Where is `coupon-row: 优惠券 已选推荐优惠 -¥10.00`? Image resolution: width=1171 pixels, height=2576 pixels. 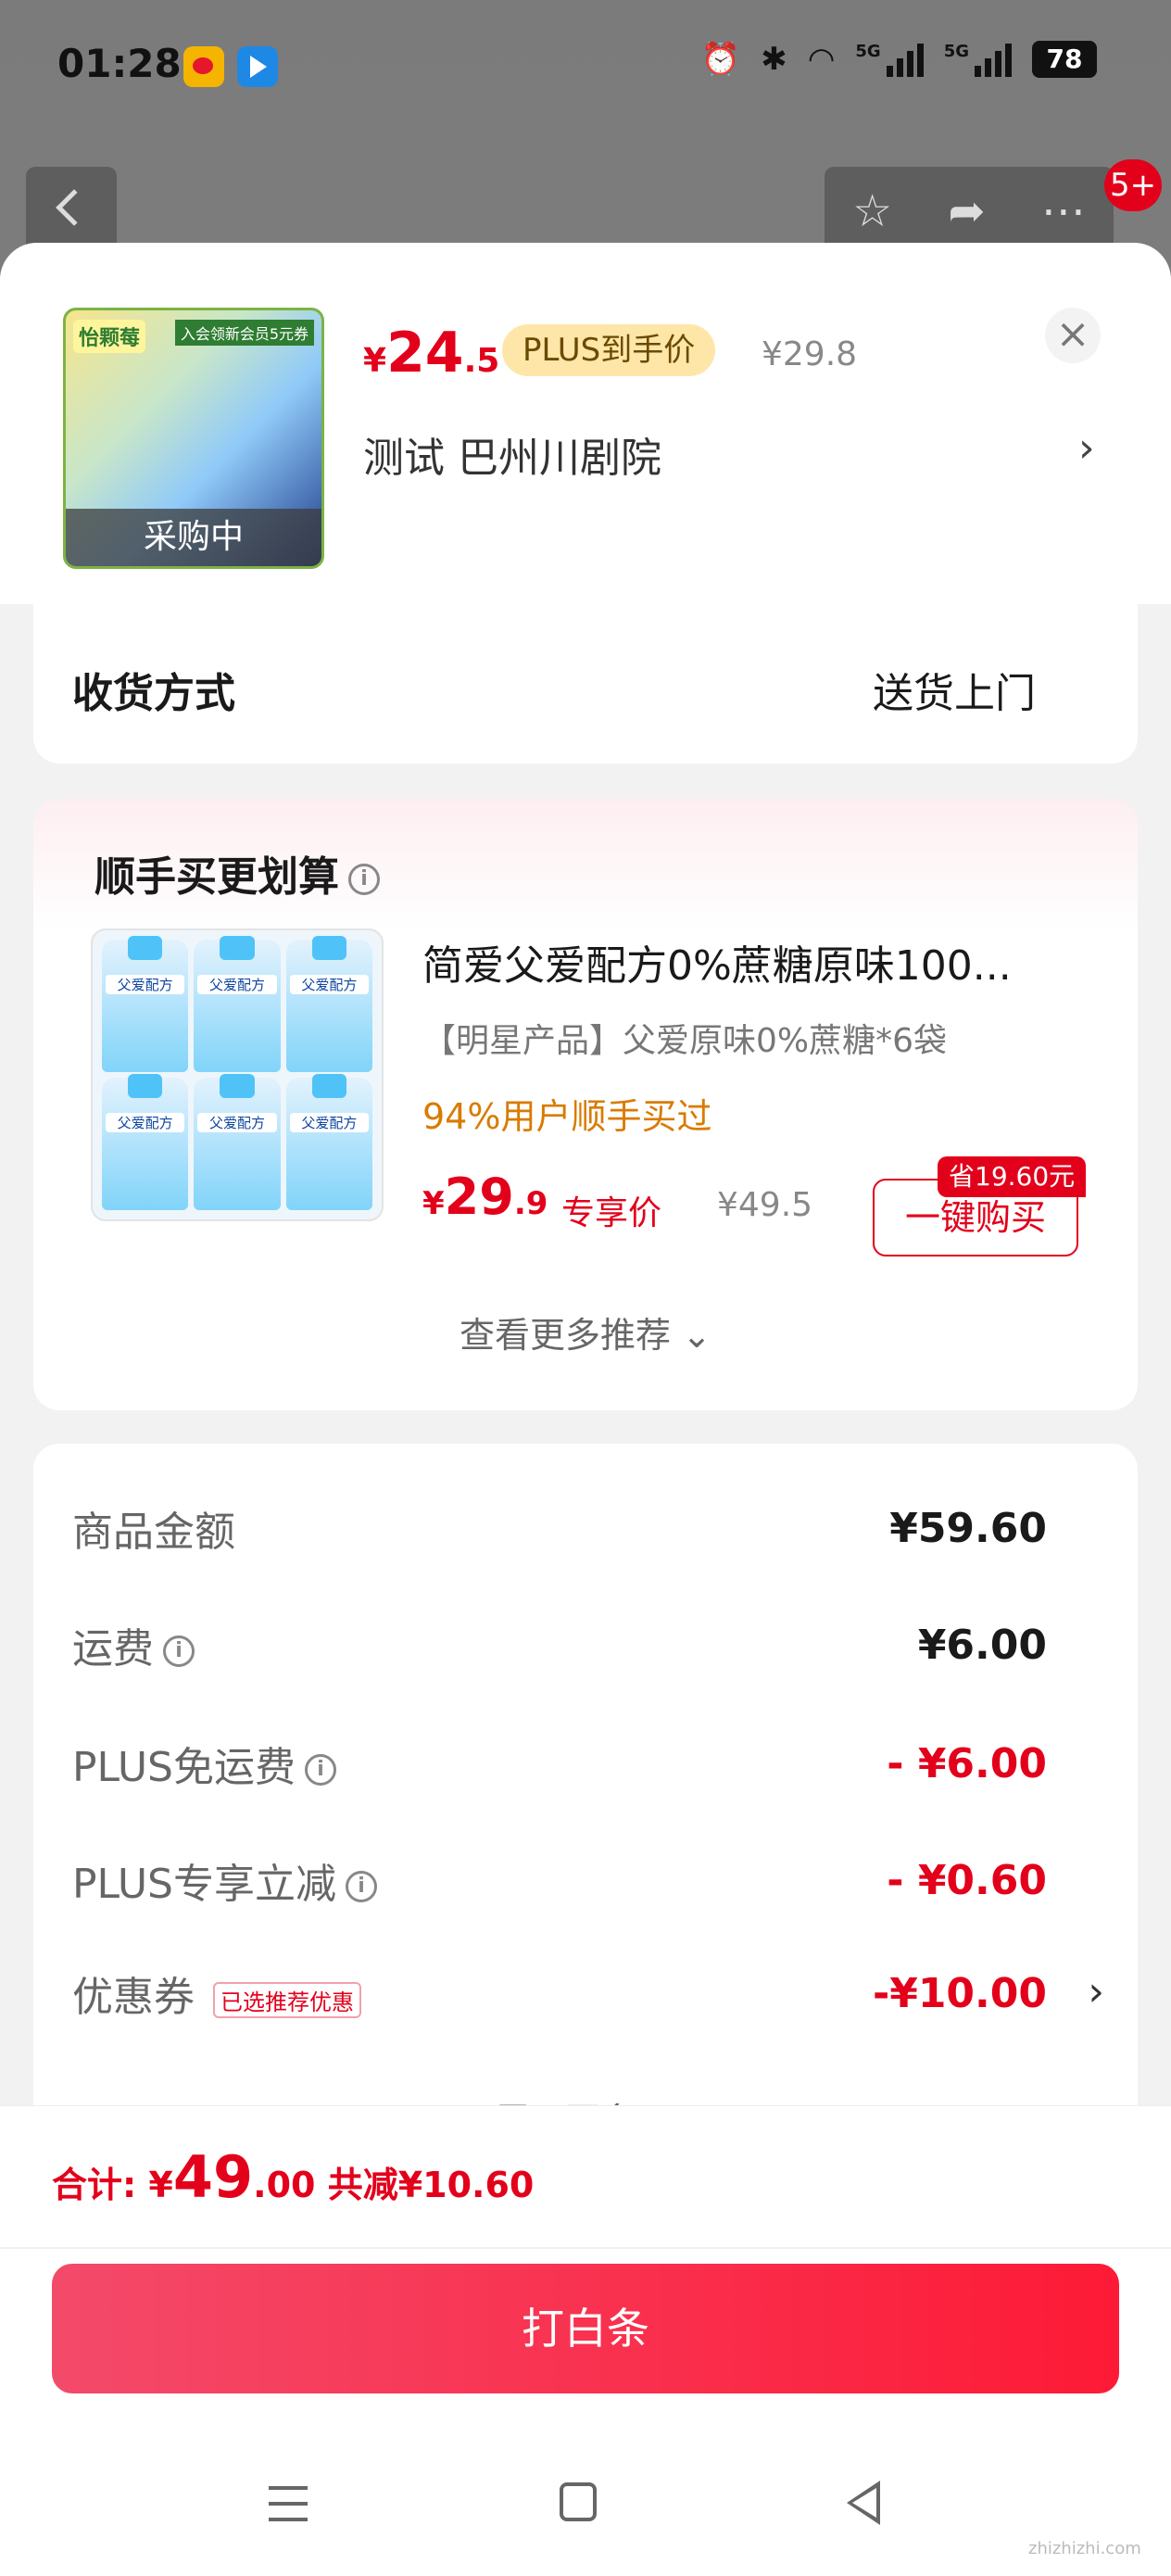 coupon-row: 优惠券 已选推荐优惠 -¥10.00 is located at coordinates (559, 1993).